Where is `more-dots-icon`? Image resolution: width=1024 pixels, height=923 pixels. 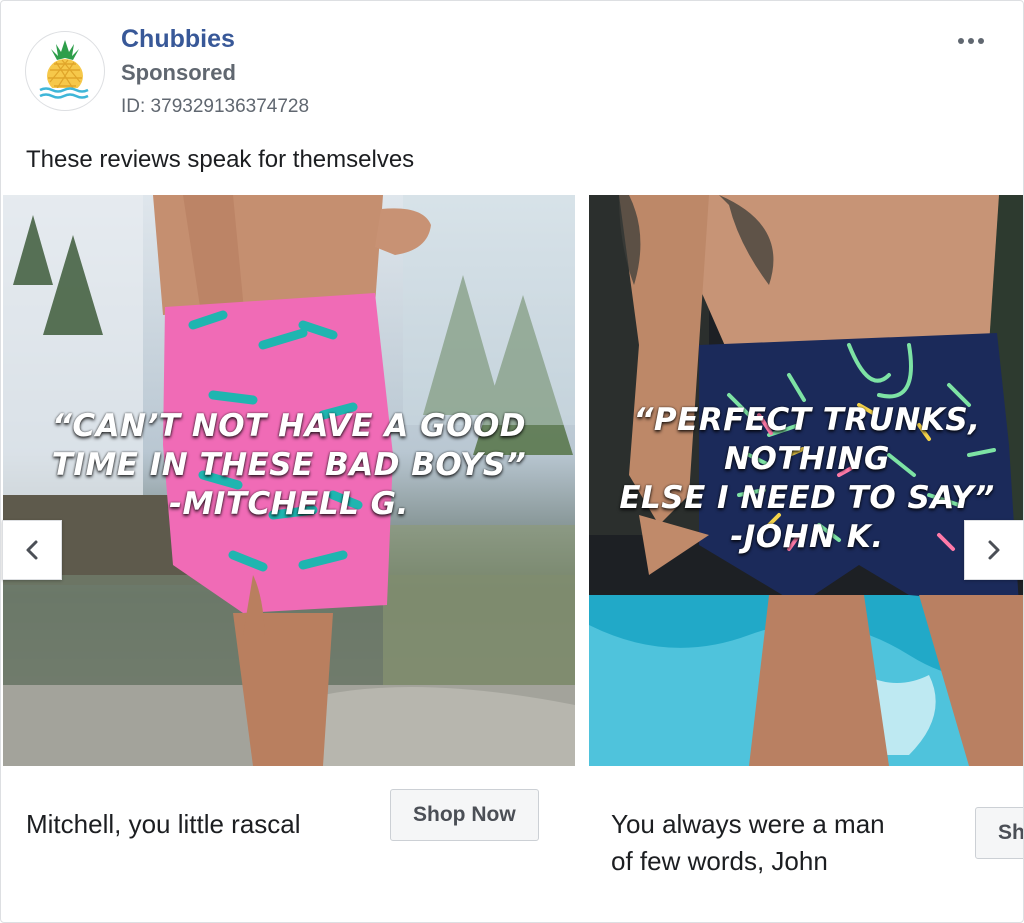 more-dots-icon is located at coordinates (971, 41).